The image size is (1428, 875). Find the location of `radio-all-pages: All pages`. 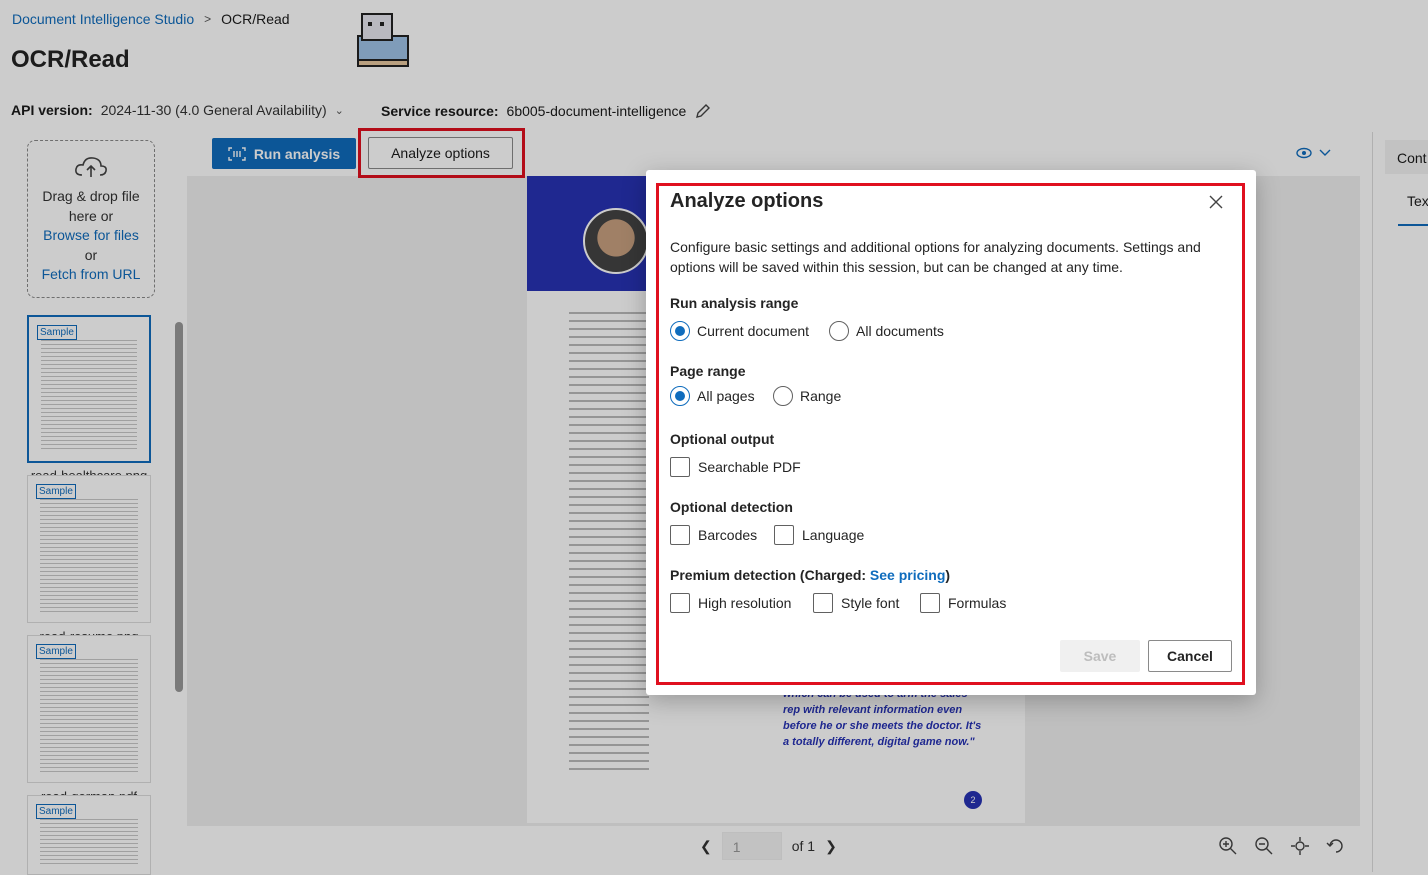

radio-all-pages: All pages is located at coordinates (712, 396).